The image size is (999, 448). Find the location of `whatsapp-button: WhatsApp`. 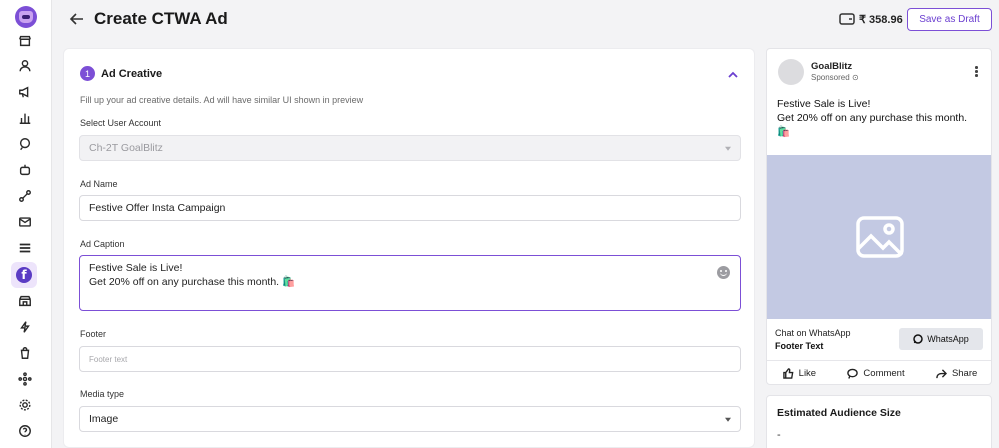

whatsapp-button: WhatsApp is located at coordinates (941, 339).